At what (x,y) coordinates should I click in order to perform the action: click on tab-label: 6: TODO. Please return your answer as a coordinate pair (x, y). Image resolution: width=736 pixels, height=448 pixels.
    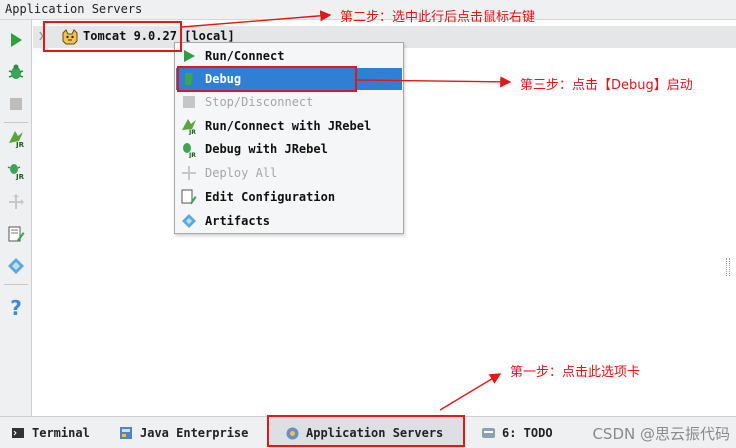
    Looking at the image, I should click on (527, 433).